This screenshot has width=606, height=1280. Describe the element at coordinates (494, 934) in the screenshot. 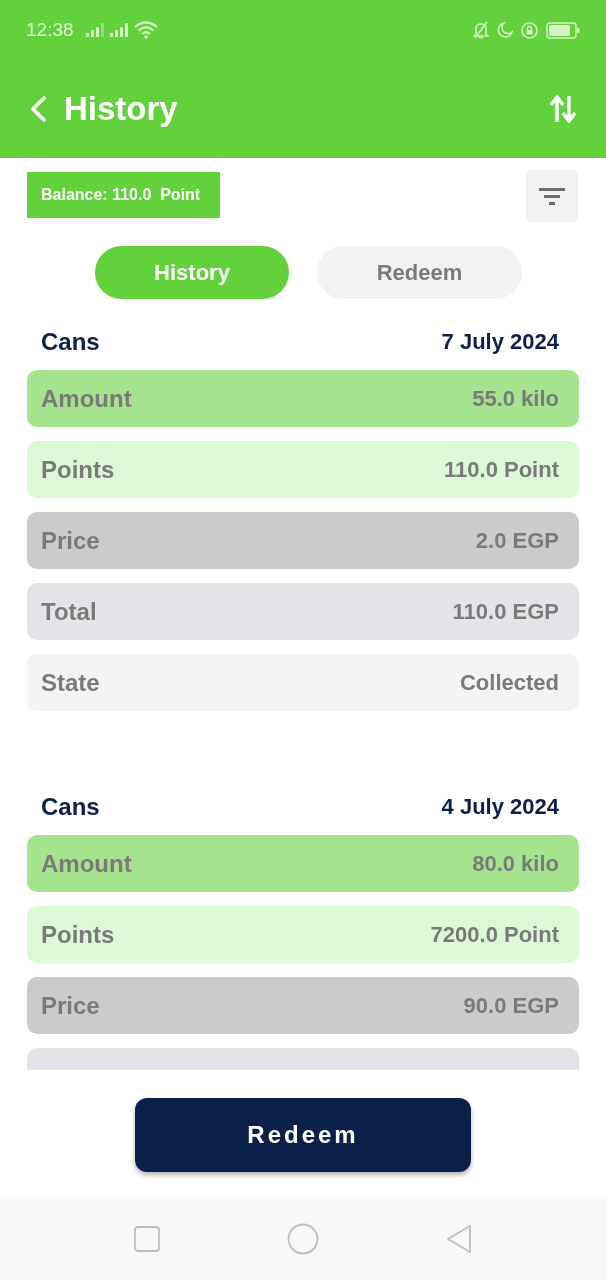

I see `row-value: 7200.0 Point` at that location.